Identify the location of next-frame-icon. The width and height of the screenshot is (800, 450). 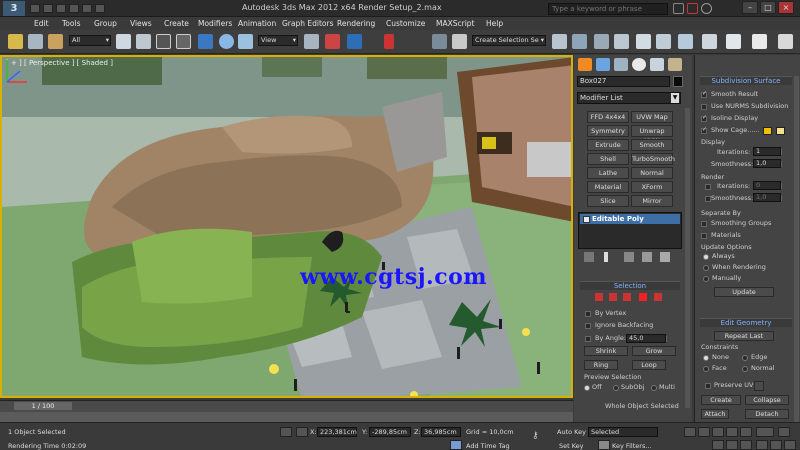
(732, 432).